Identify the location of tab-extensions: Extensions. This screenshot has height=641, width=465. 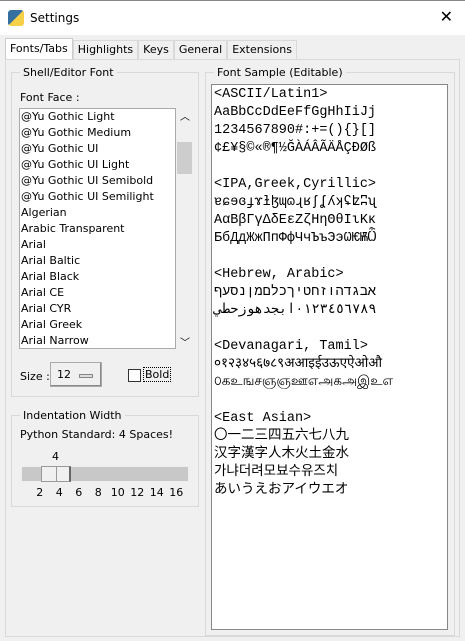
(262, 49).